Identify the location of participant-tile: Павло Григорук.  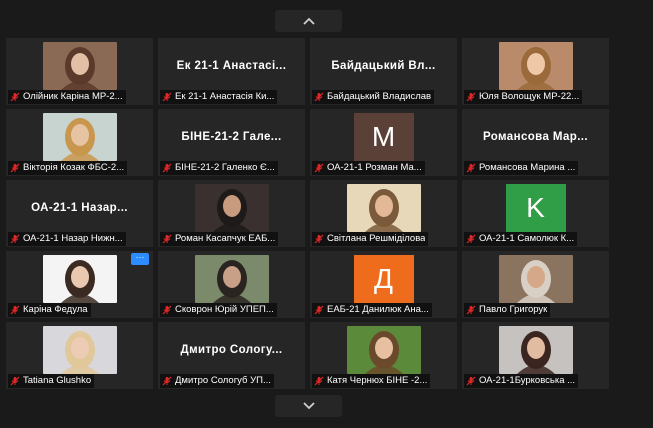
(535, 284).